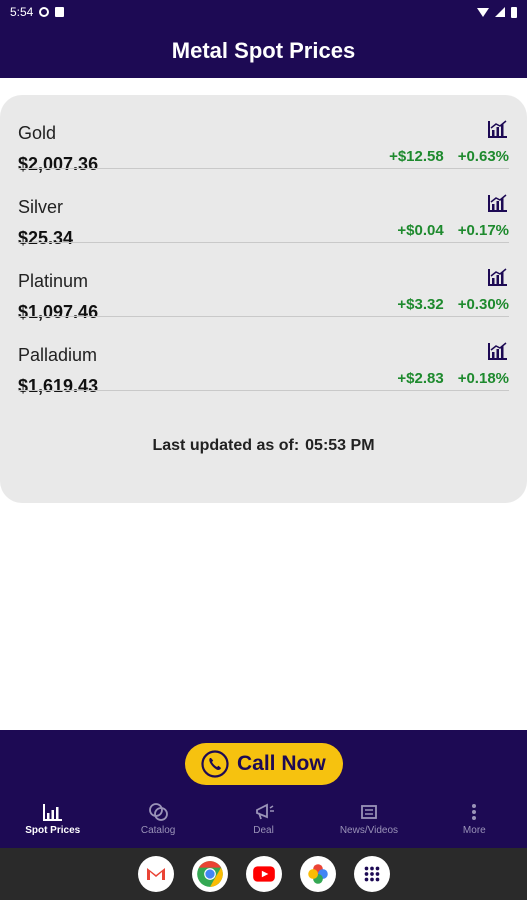 Image resolution: width=527 pixels, height=900 pixels. I want to click on metal-change: +$3.32 +0.30%, so click(453, 304).